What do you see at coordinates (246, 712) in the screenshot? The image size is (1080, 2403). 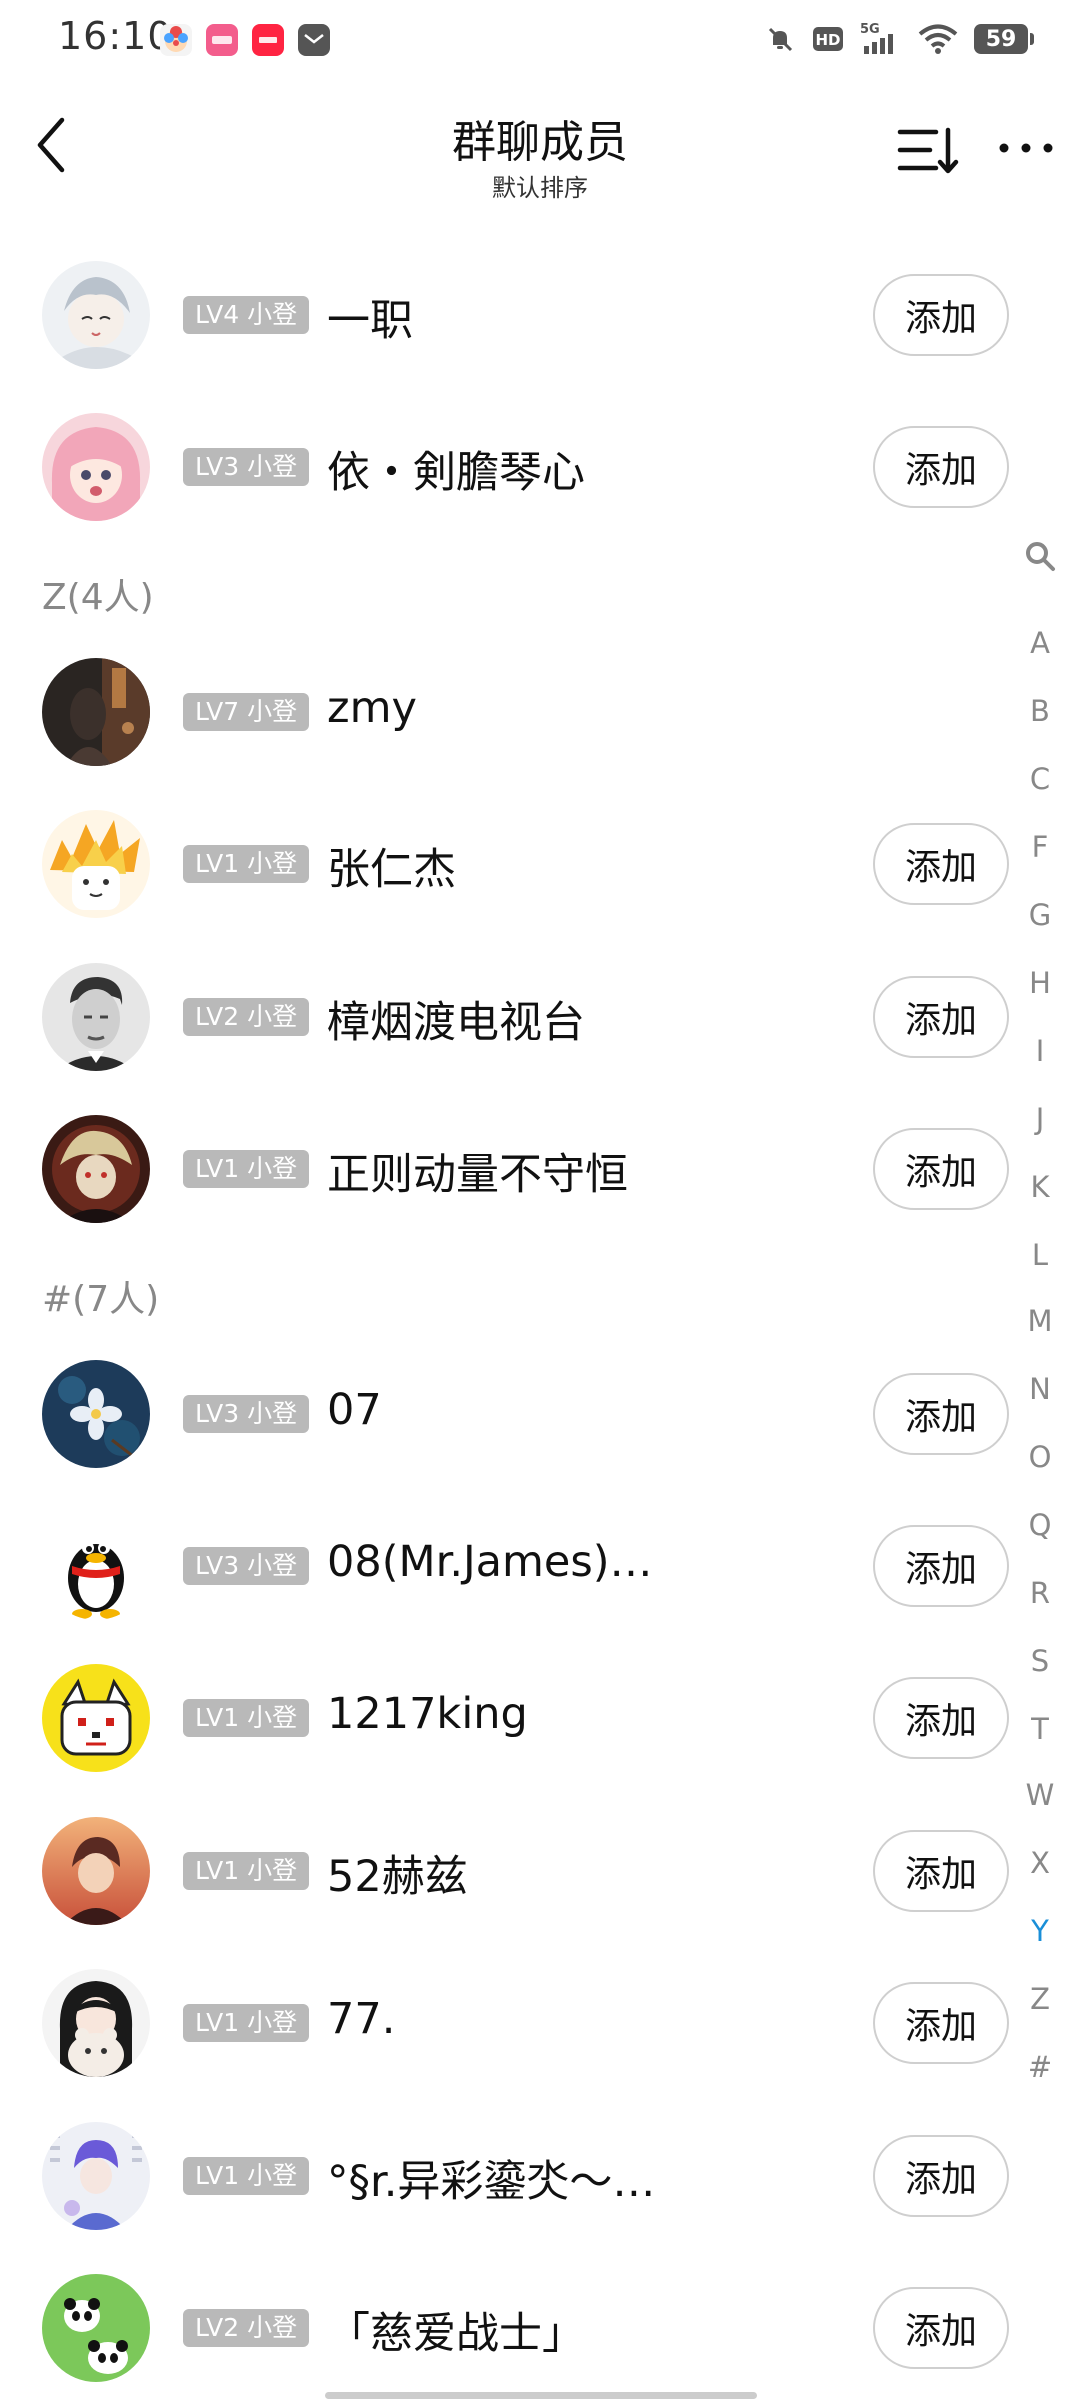 I see `level-badge: LV7 小登` at bounding box center [246, 712].